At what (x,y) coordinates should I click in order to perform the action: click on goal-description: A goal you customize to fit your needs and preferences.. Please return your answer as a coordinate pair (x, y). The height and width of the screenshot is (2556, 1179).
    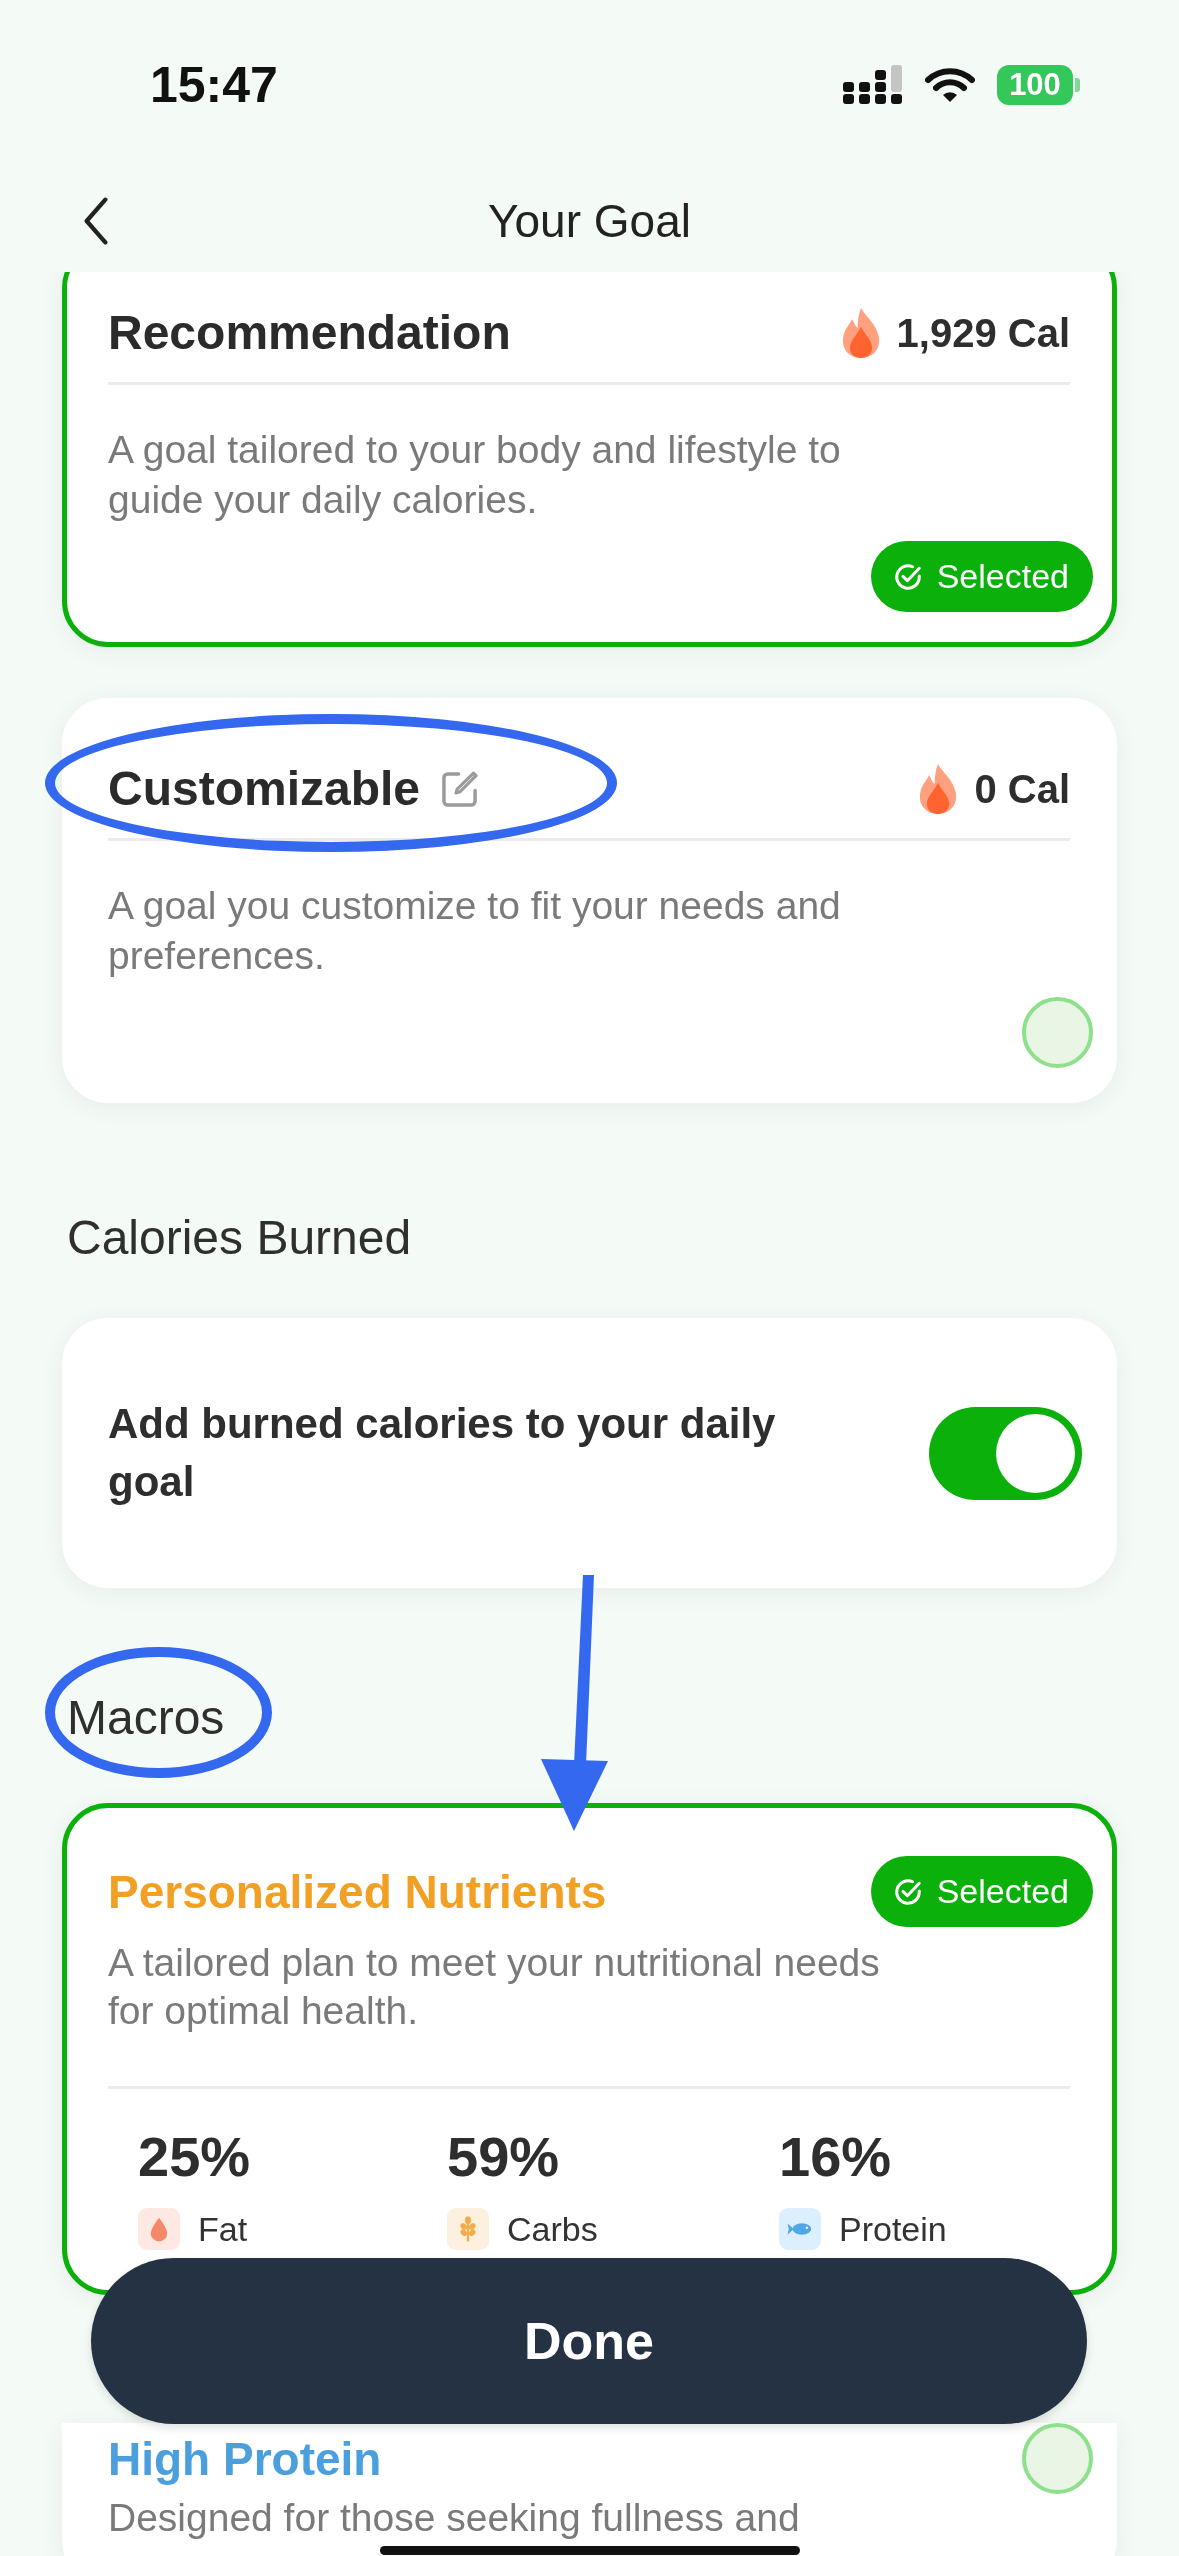
    Looking at the image, I should click on (475, 931).